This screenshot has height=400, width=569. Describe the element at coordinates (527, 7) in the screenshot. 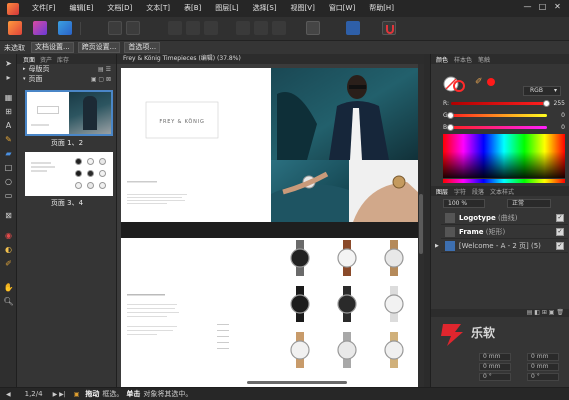

I see `minimize-button: —` at that location.